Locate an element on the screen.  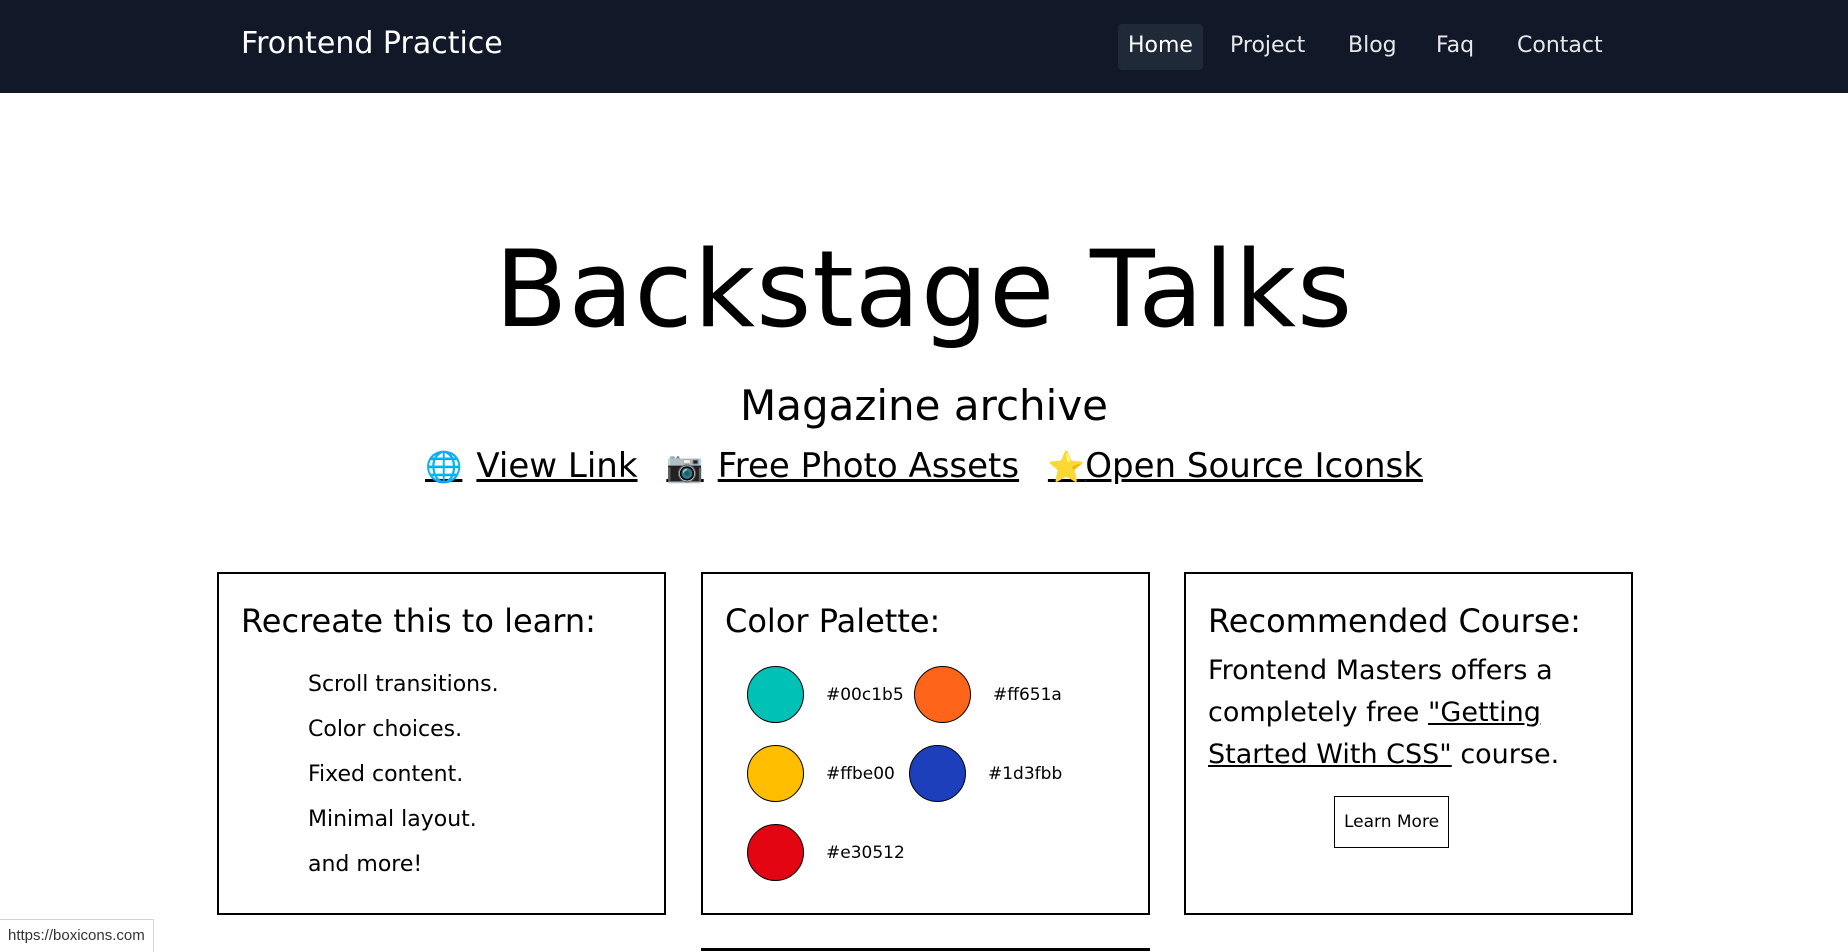
view-link: 🌐 View Link is located at coordinates (531, 466).